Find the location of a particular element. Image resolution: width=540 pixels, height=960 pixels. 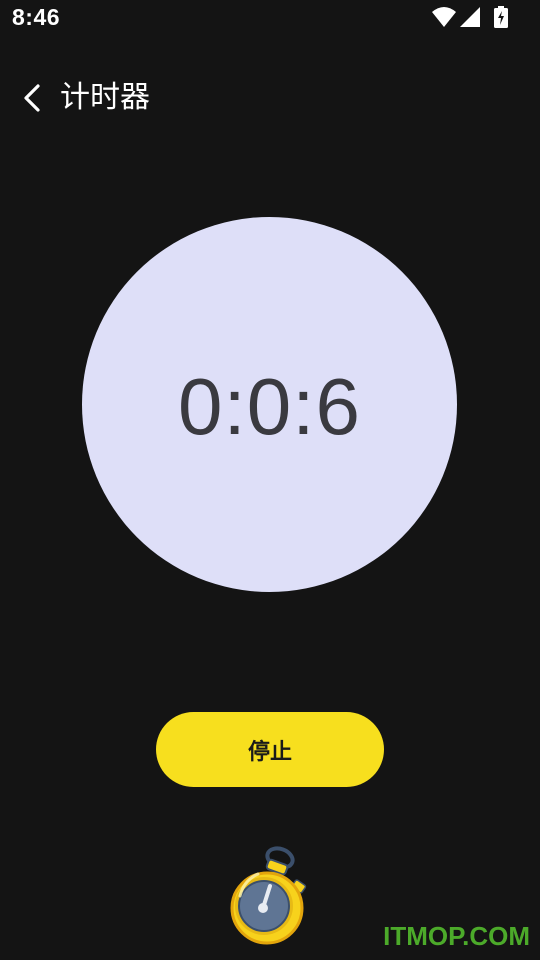

back-button is located at coordinates (33, 98).